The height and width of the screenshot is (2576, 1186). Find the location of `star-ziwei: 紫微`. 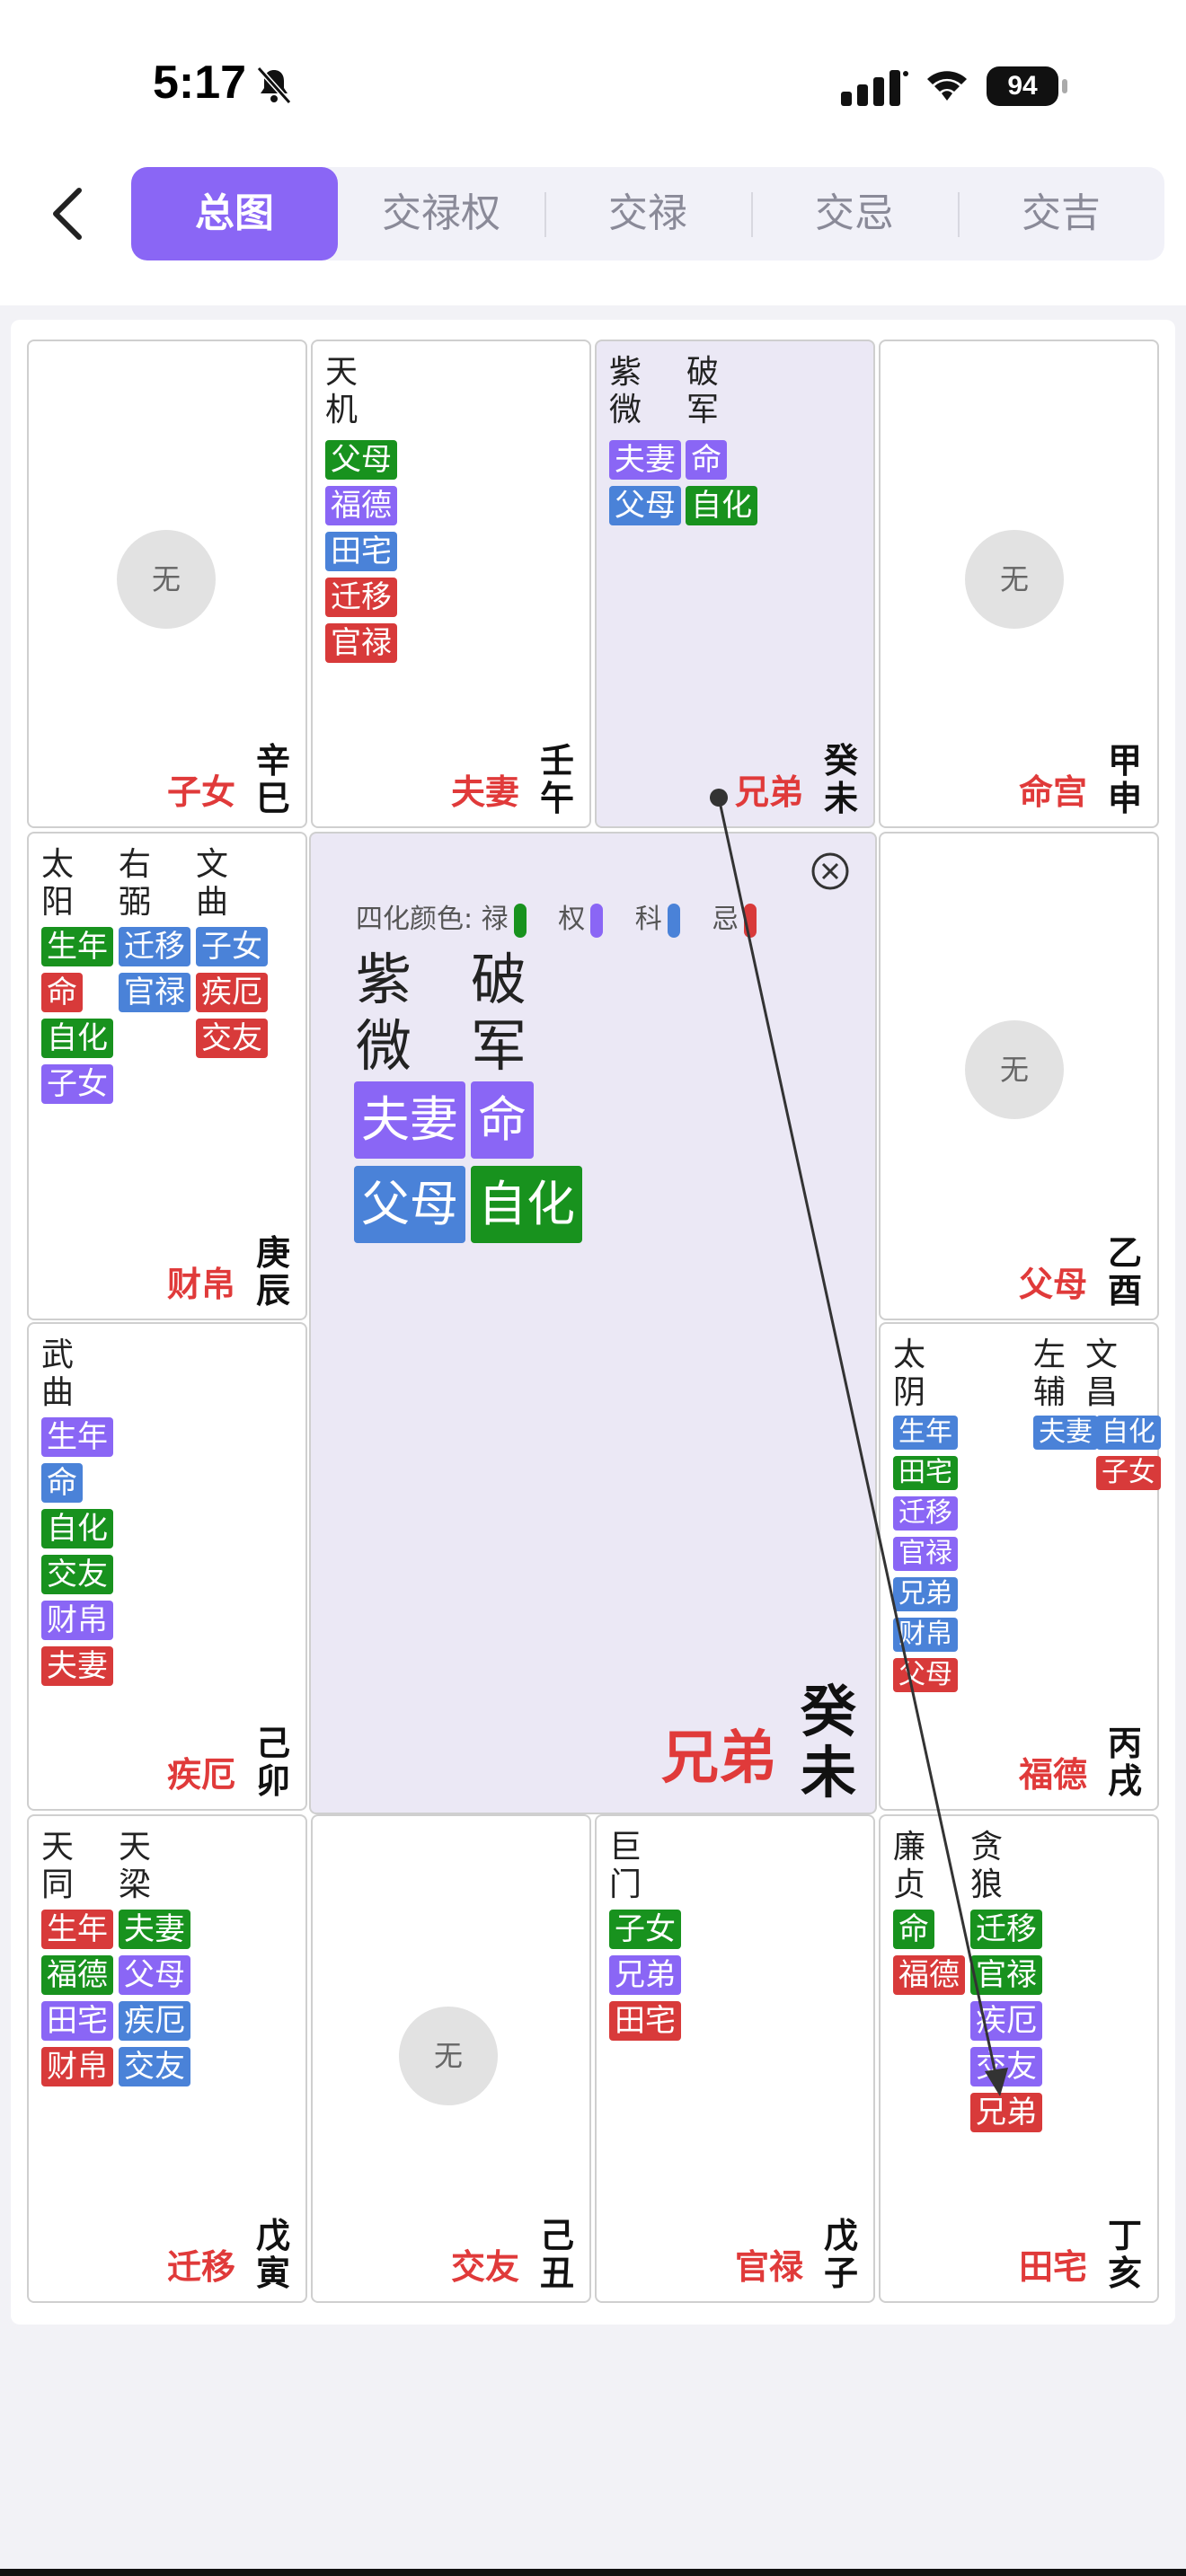

star-ziwei: 紫微 is located at coordinates (625, 391).